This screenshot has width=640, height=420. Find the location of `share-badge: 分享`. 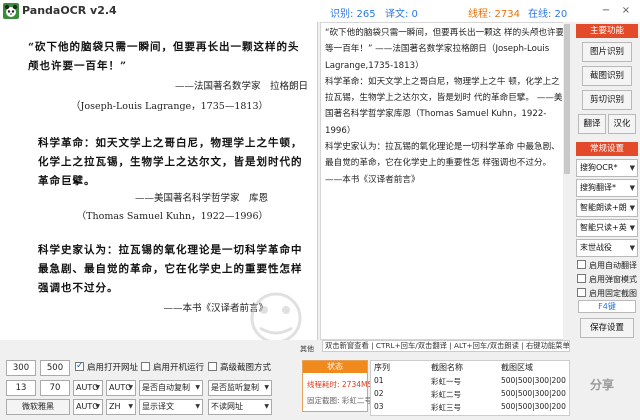

share-badge: 分享 is located at coordinates (602, 385).